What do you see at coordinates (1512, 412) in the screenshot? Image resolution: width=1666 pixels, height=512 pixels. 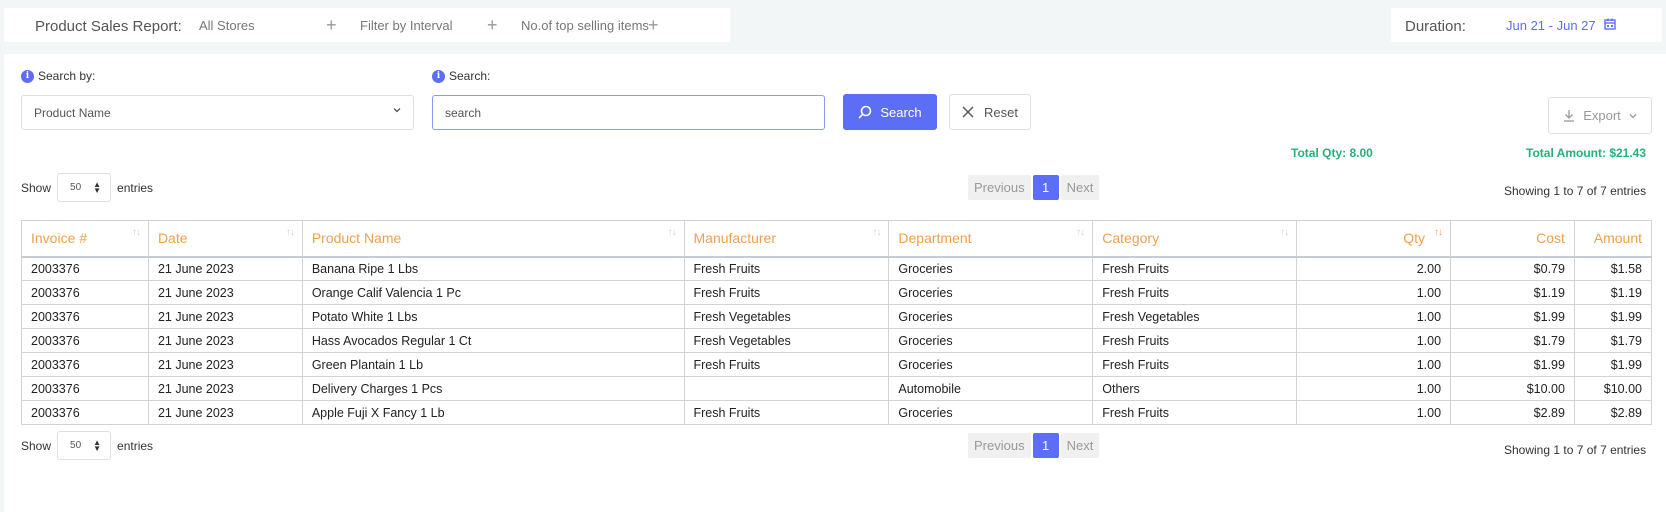 I see `cost-cell: $2.89` at bounding box center [1512, 412].